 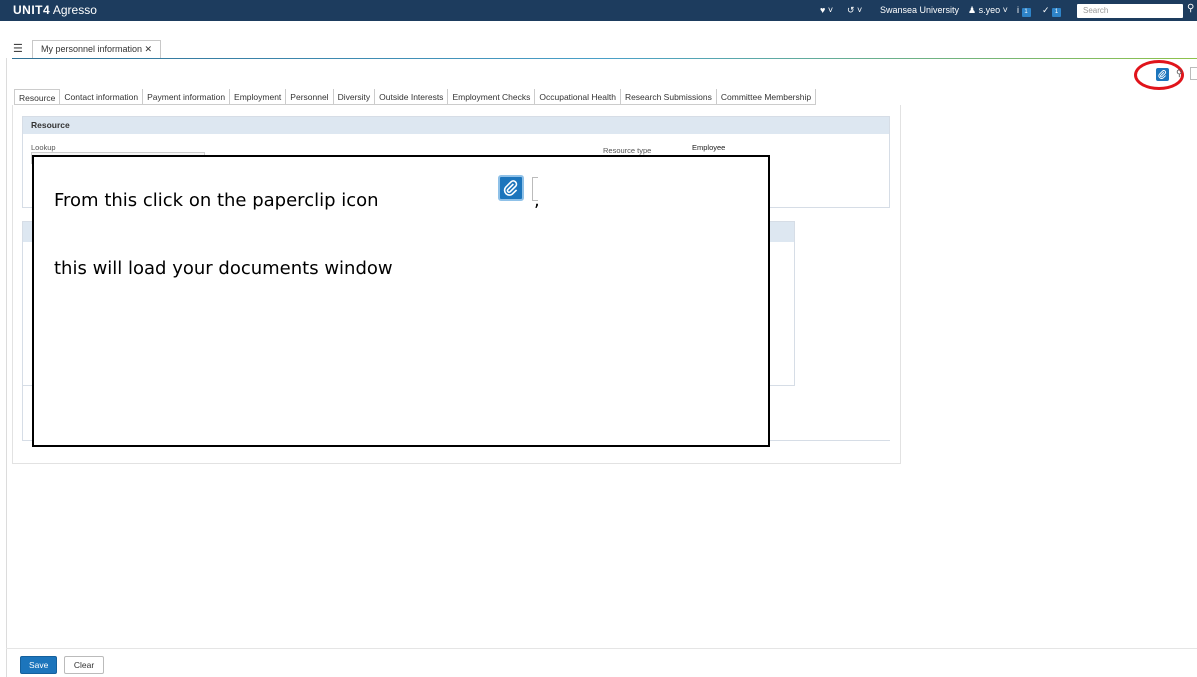 What do you see at coordinates (6, 367) in the screenshot?
I see `left-divider` at bounding box center [6, 367].